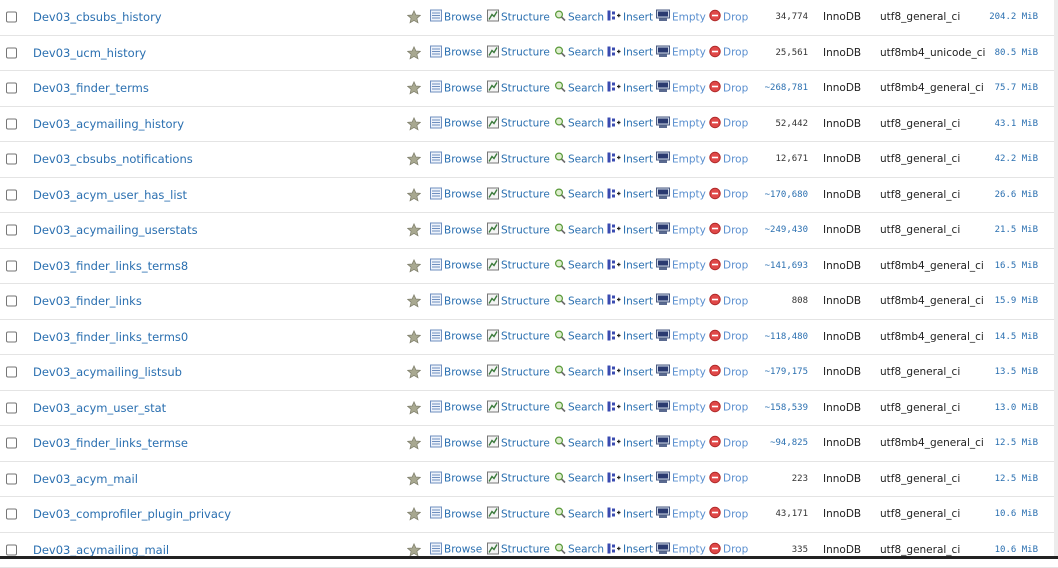 This screenshot has width=1058, height=568. I want to click on table-name-link: Dev03_acym_user_stat, so click(99, 408).